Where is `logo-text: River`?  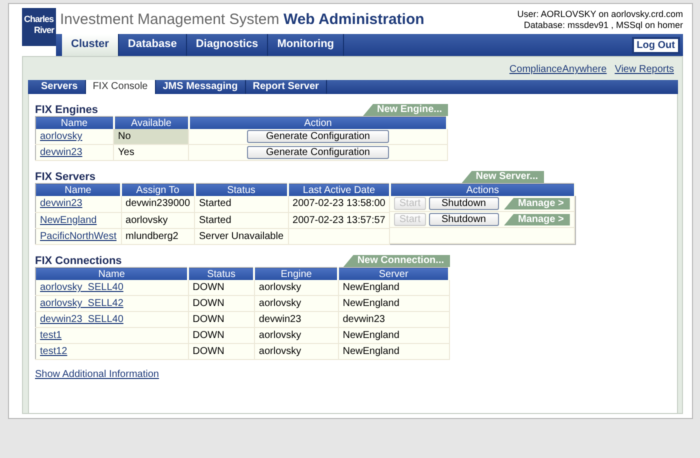
logo-text: River is located at coordinates (43, 30).